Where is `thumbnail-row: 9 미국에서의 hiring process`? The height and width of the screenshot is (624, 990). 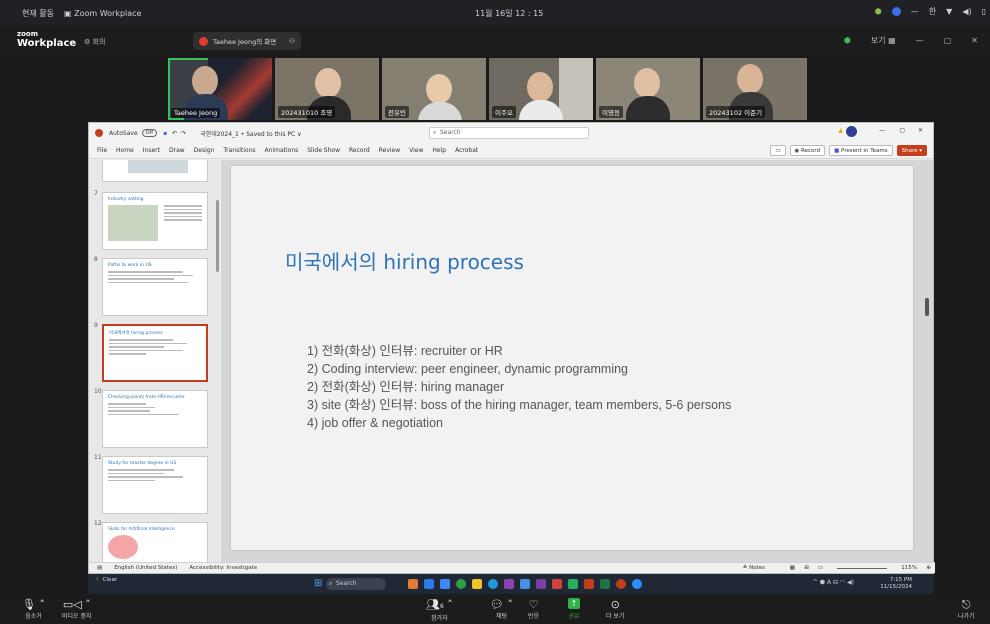
thumbnail-row: 9 미국에서의 hiring process is located at coordinates (154, 352).